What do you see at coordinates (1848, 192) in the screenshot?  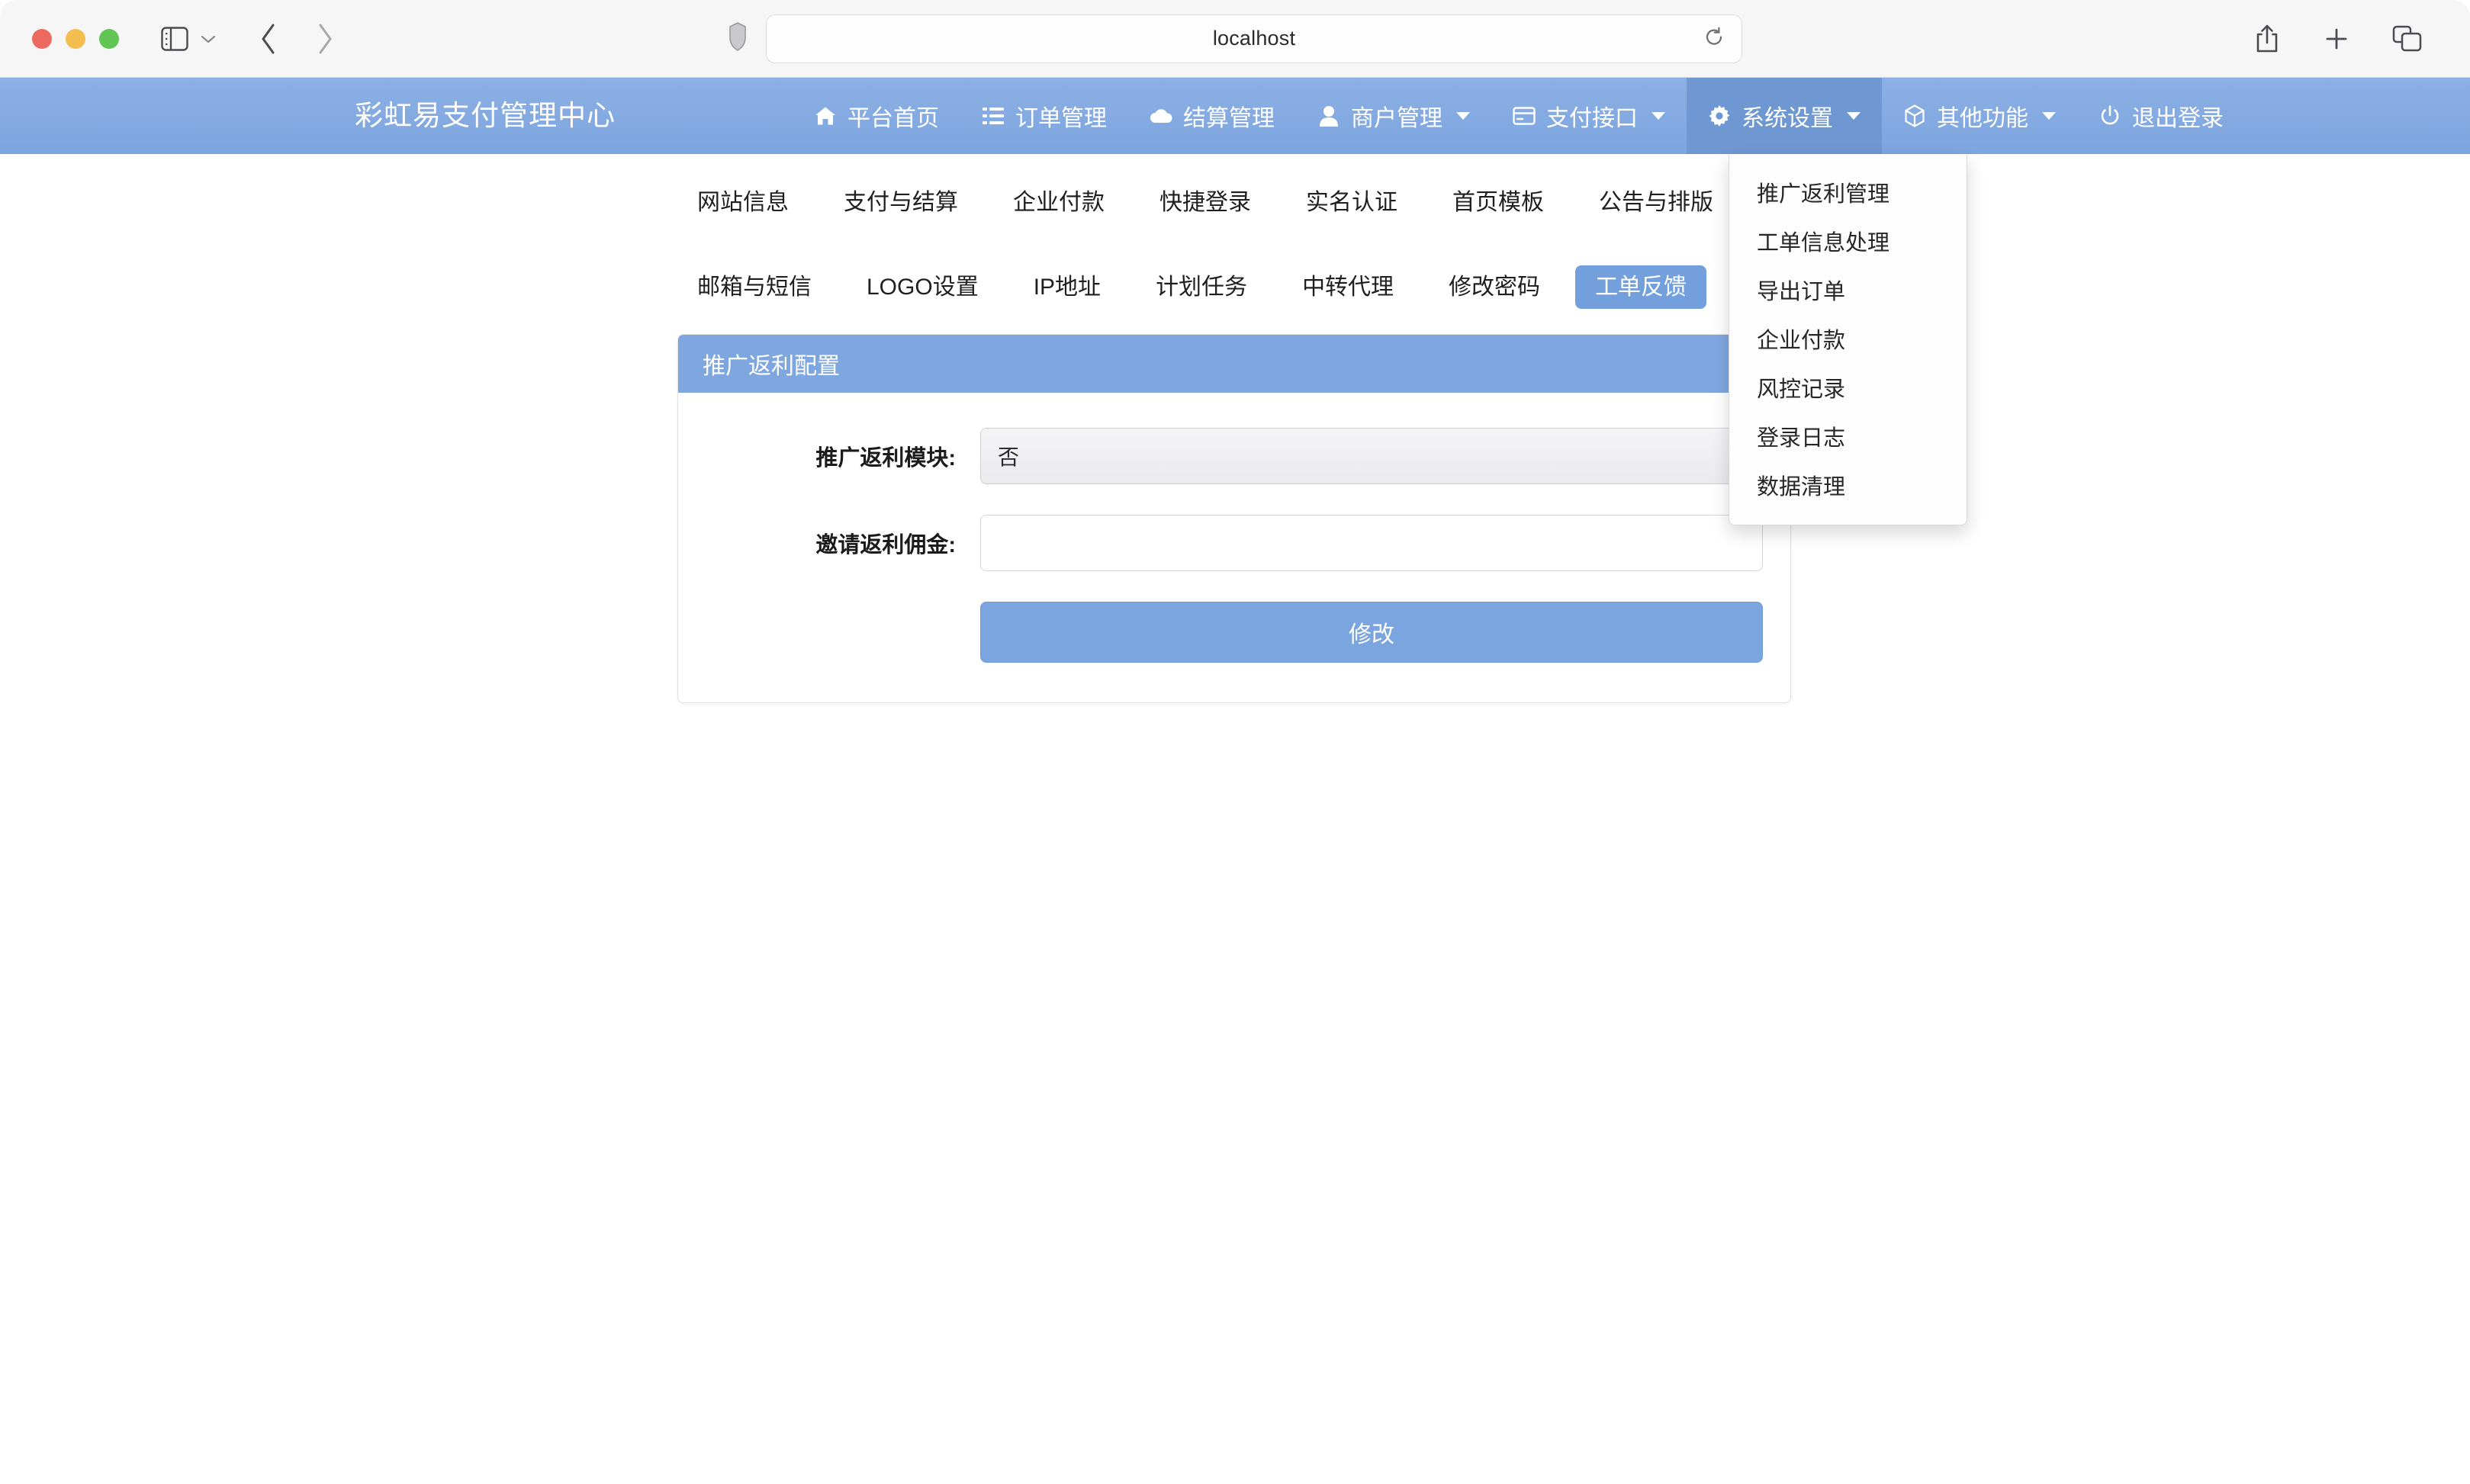 I see `dropdown-item-promotion-rebate: 推广返利管理` at bounding box center [1848, 192].